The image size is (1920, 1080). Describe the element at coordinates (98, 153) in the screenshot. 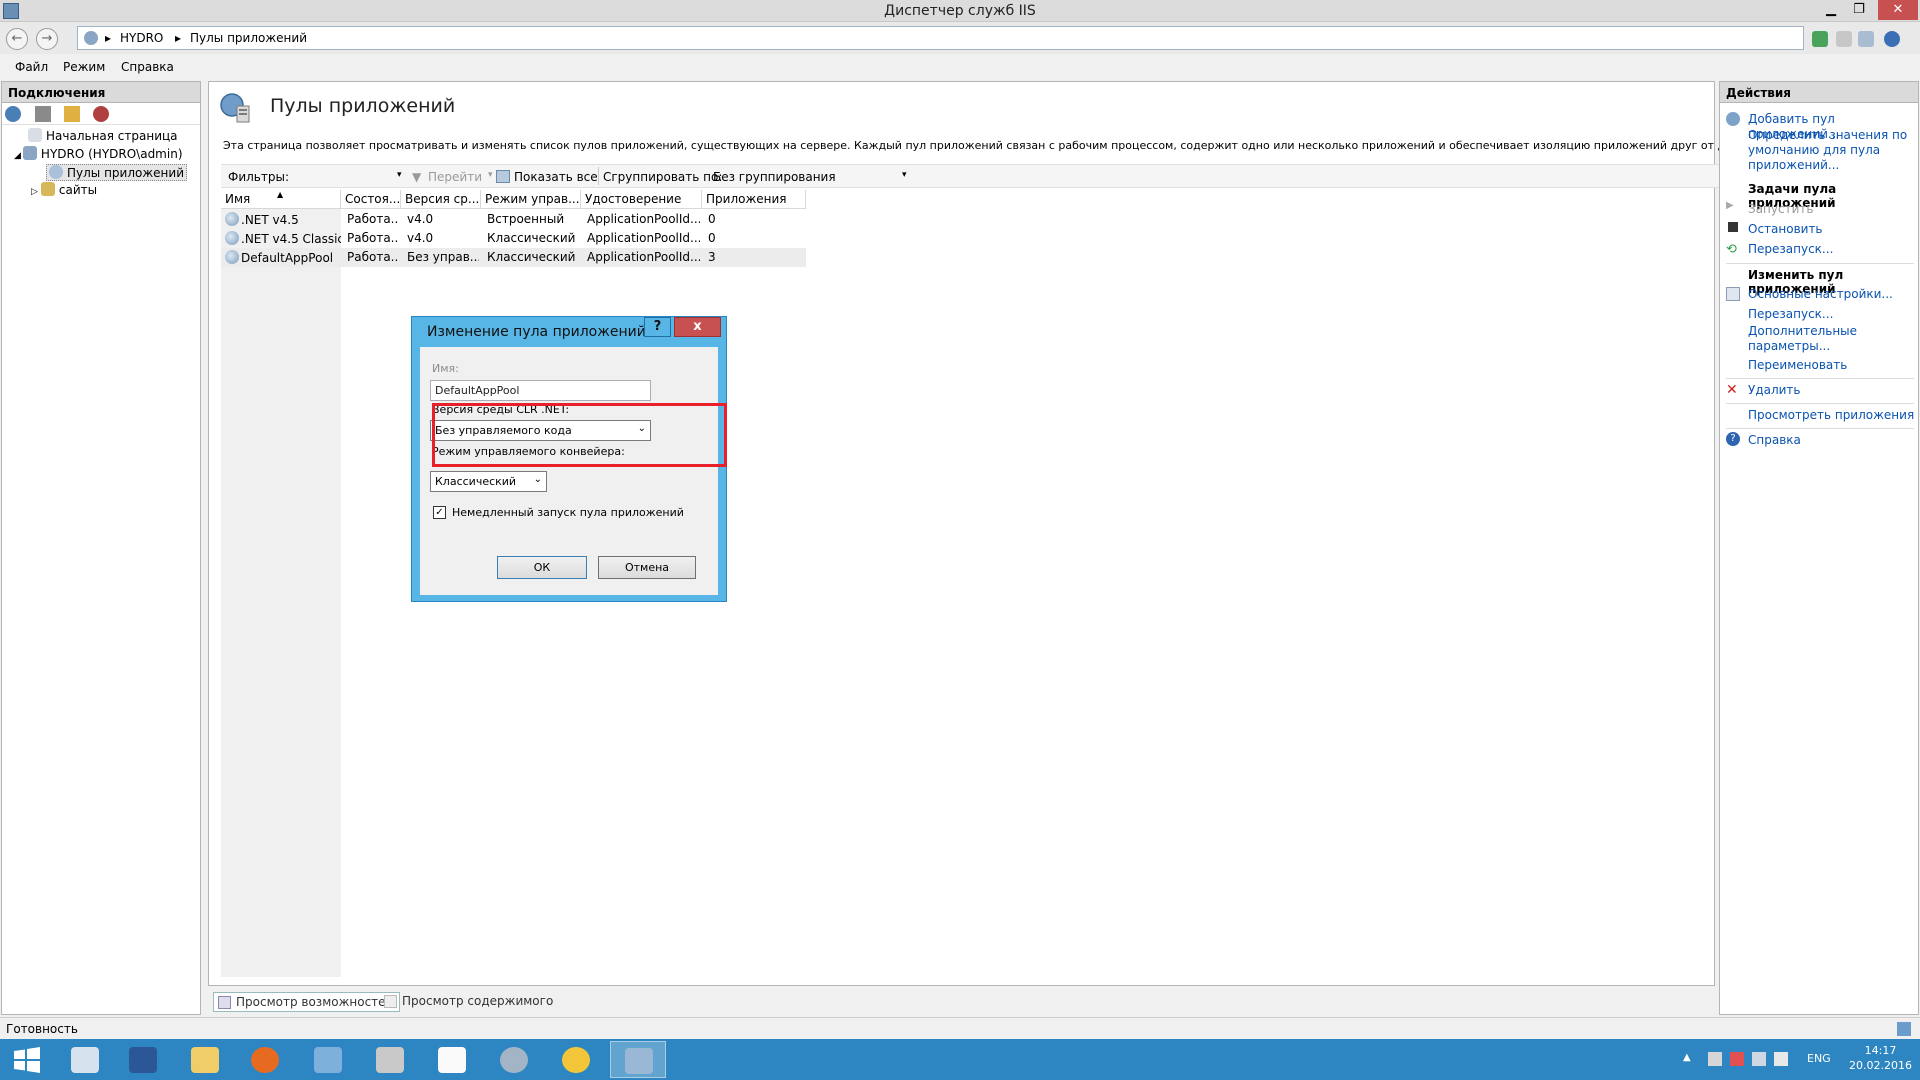

I see `tree-item-server: ◢ HYDRO (HYDRO\admin)` at that location.